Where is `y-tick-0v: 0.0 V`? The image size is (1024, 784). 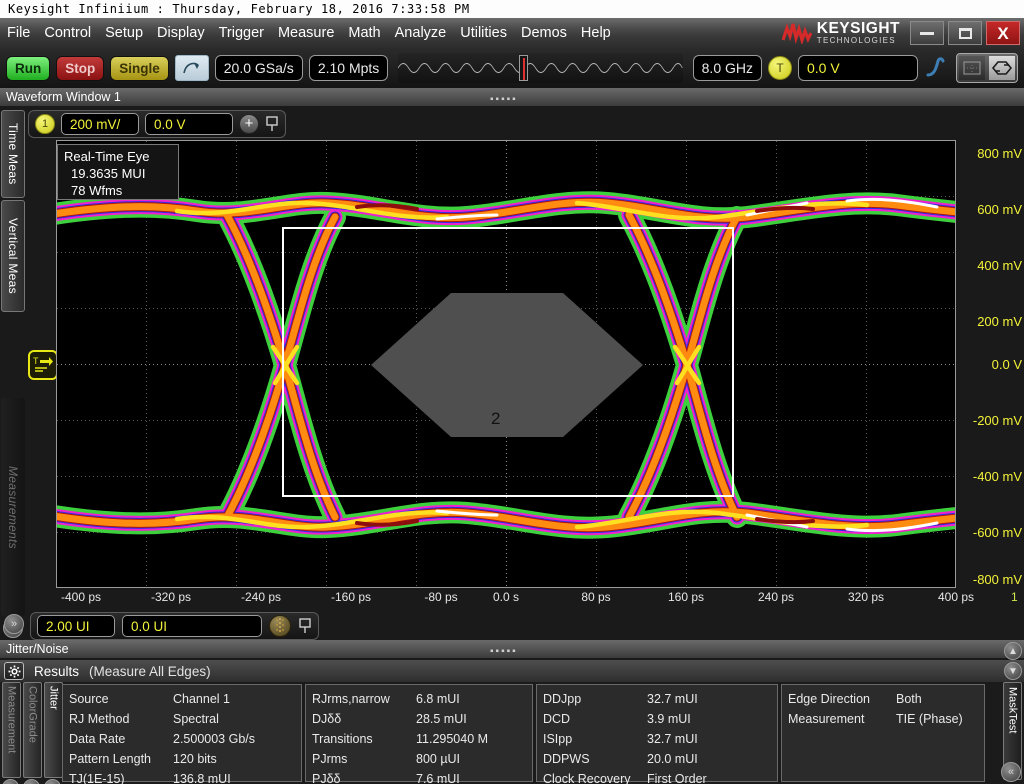 y-tick-0v: 0.0 V is located at coordinates (1006, 364).